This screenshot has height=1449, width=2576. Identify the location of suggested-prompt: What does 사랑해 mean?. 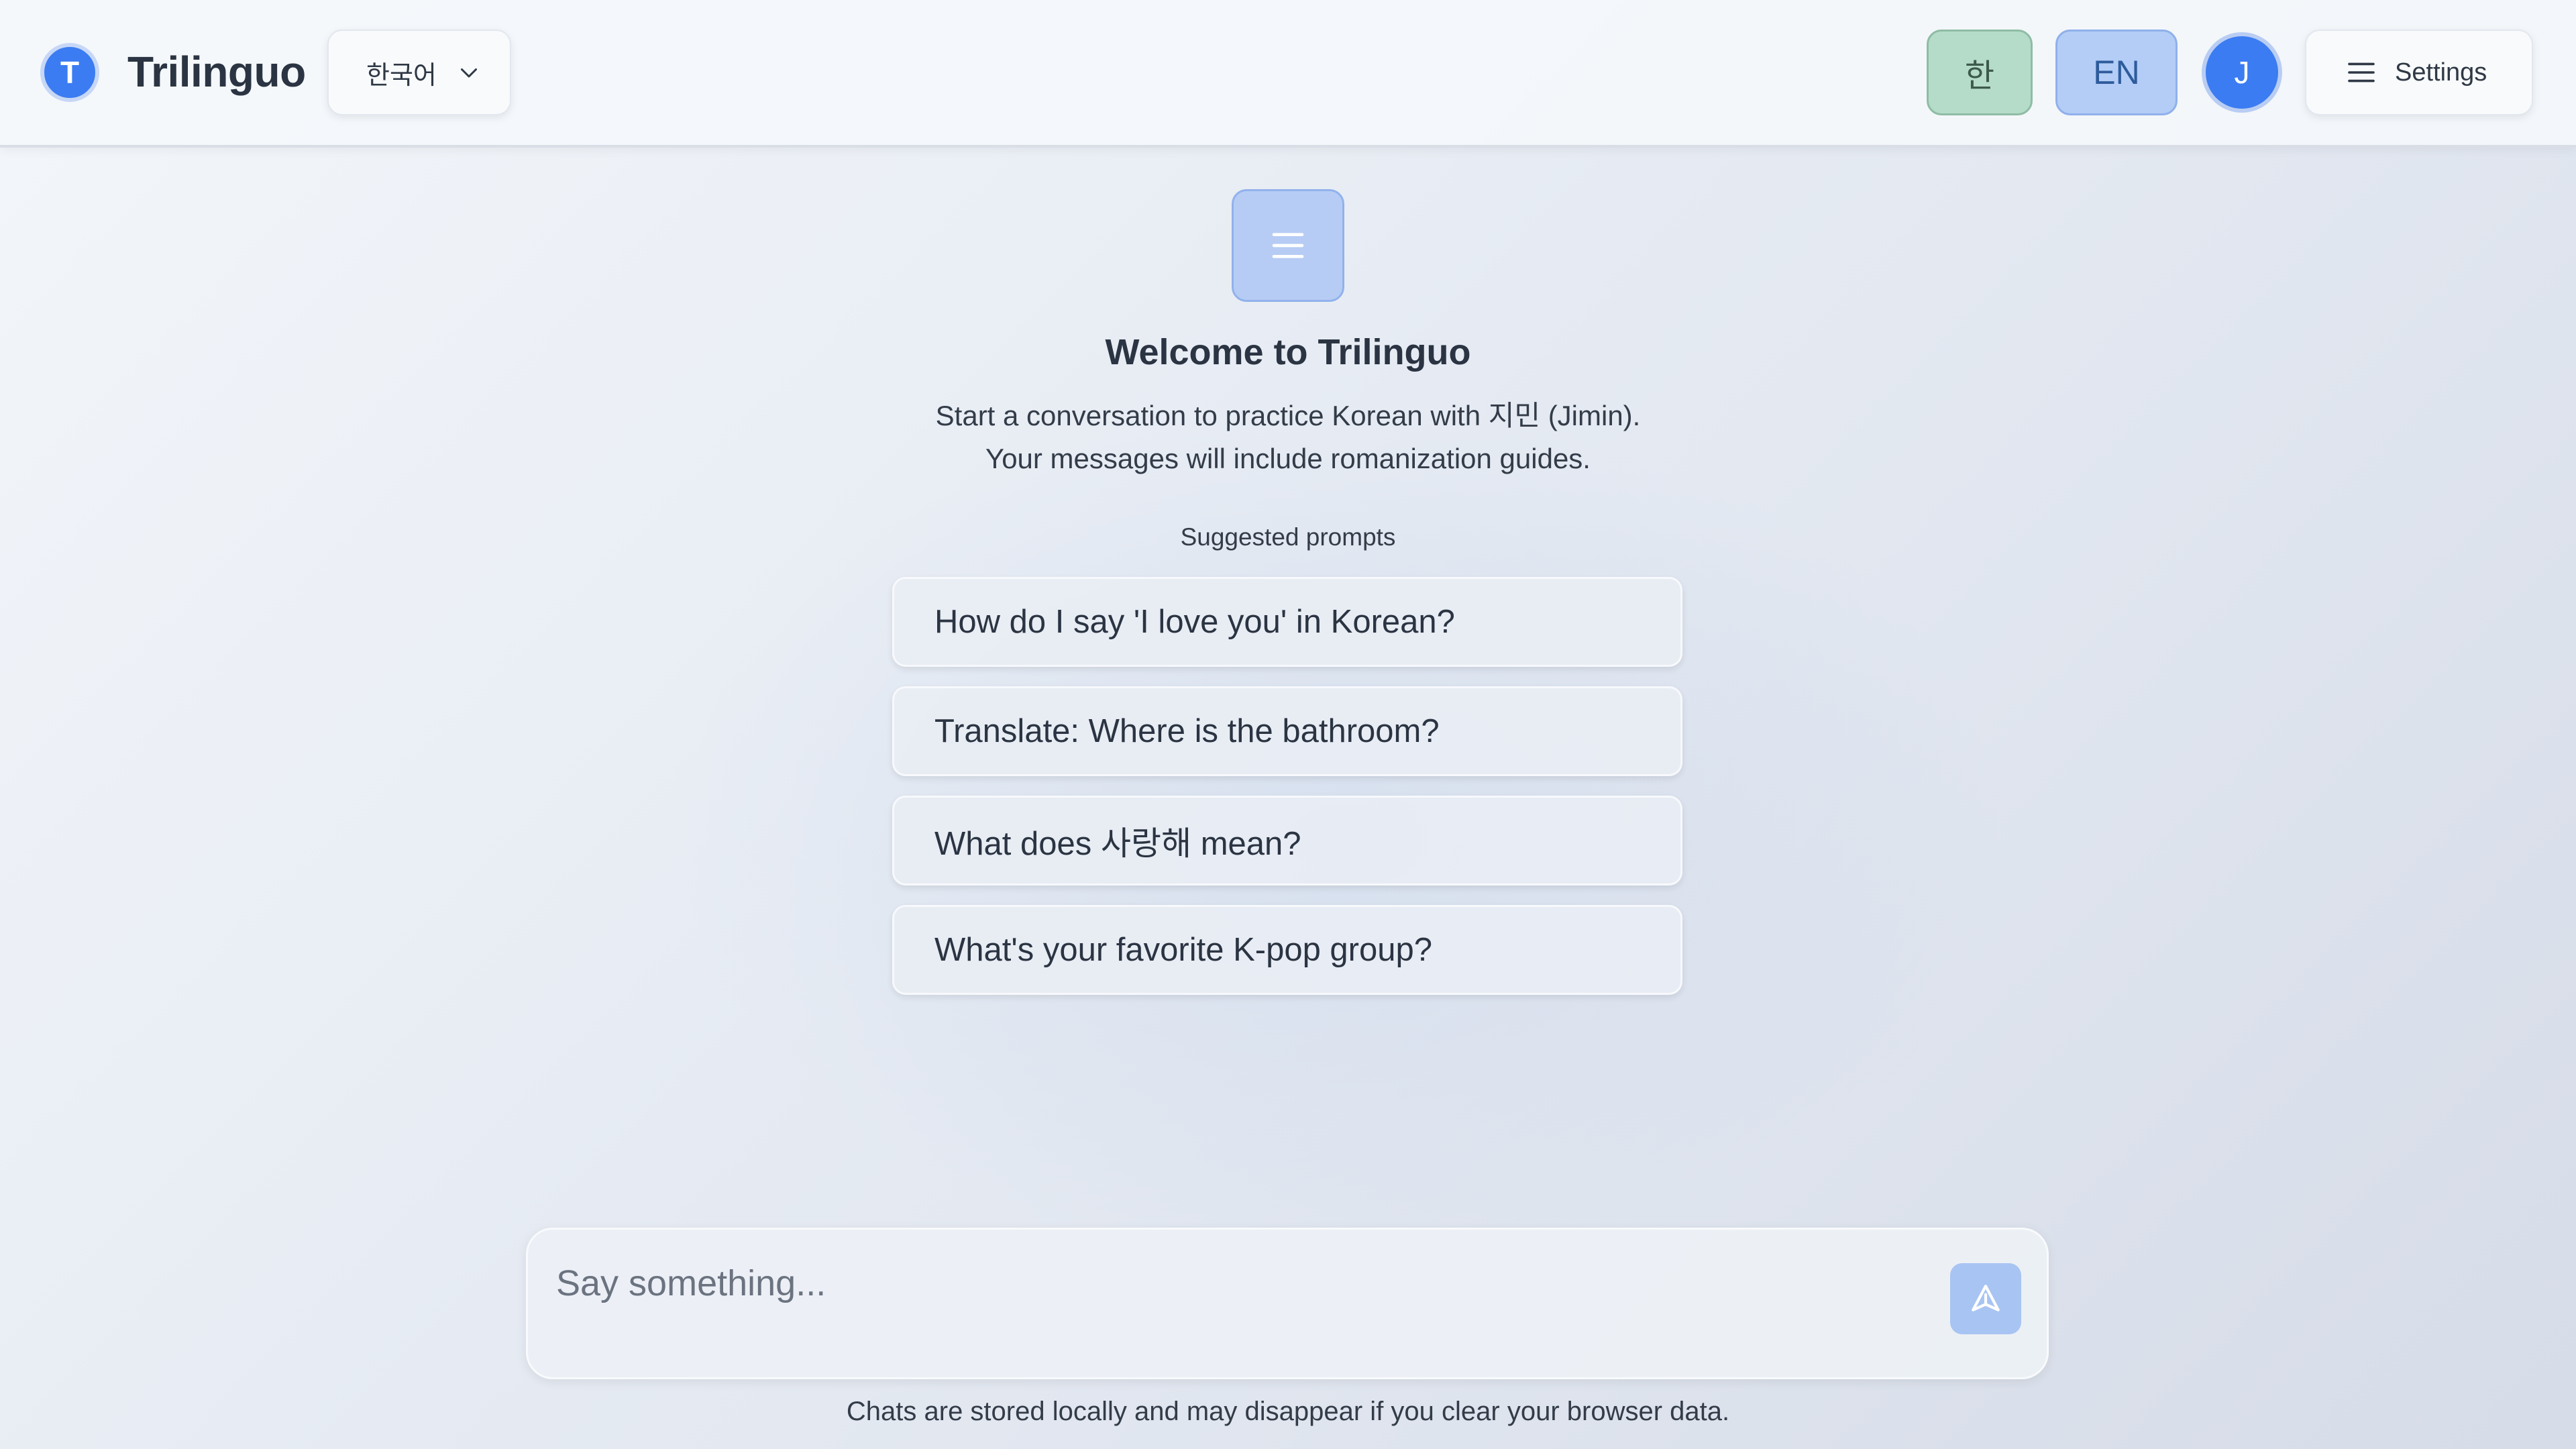
(1287, 840).